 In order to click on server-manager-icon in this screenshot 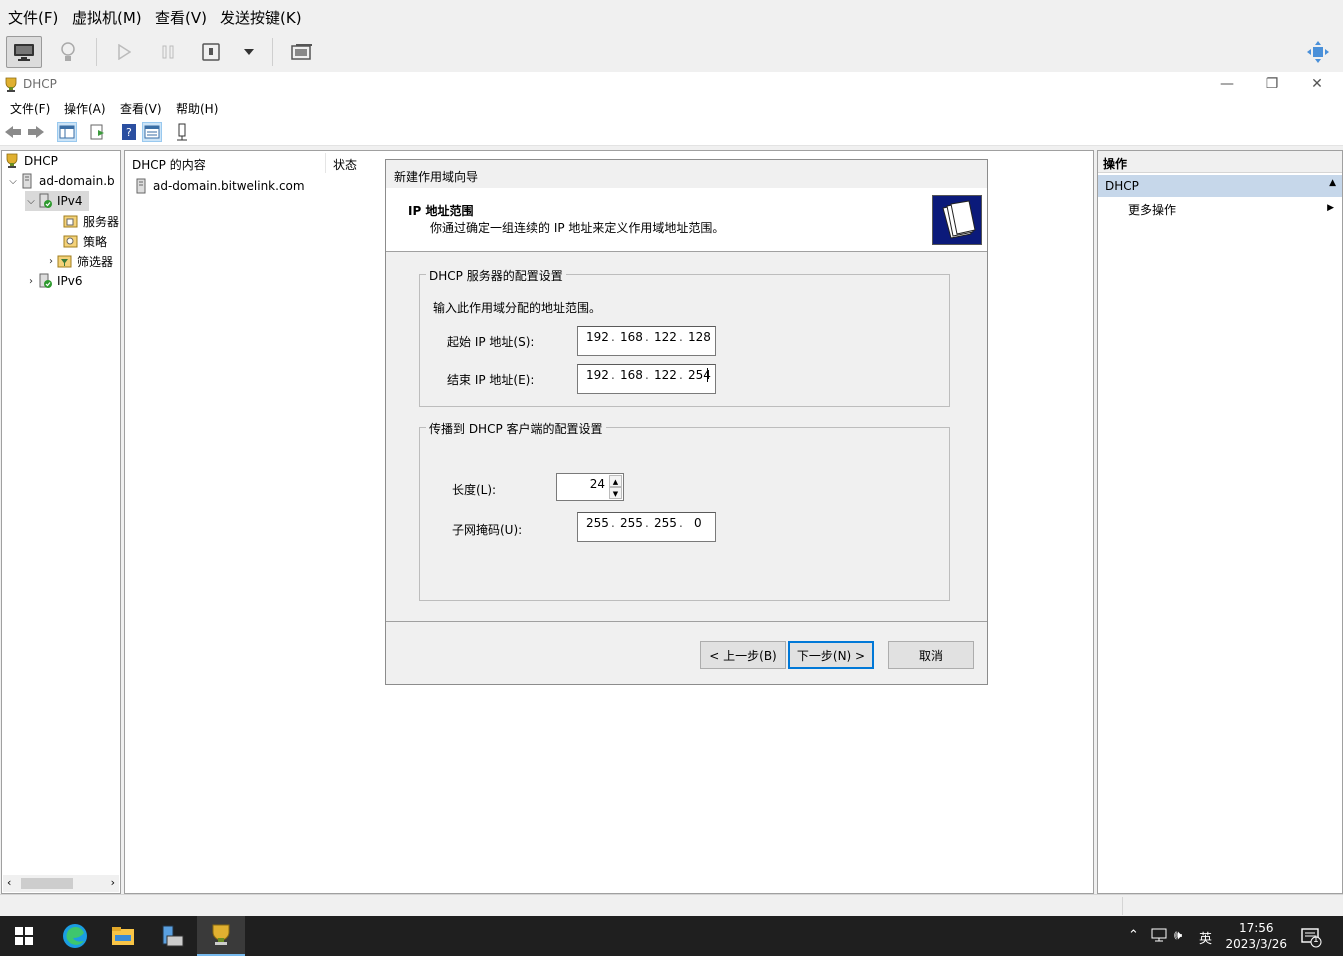, I will do `click(172, 936)`.